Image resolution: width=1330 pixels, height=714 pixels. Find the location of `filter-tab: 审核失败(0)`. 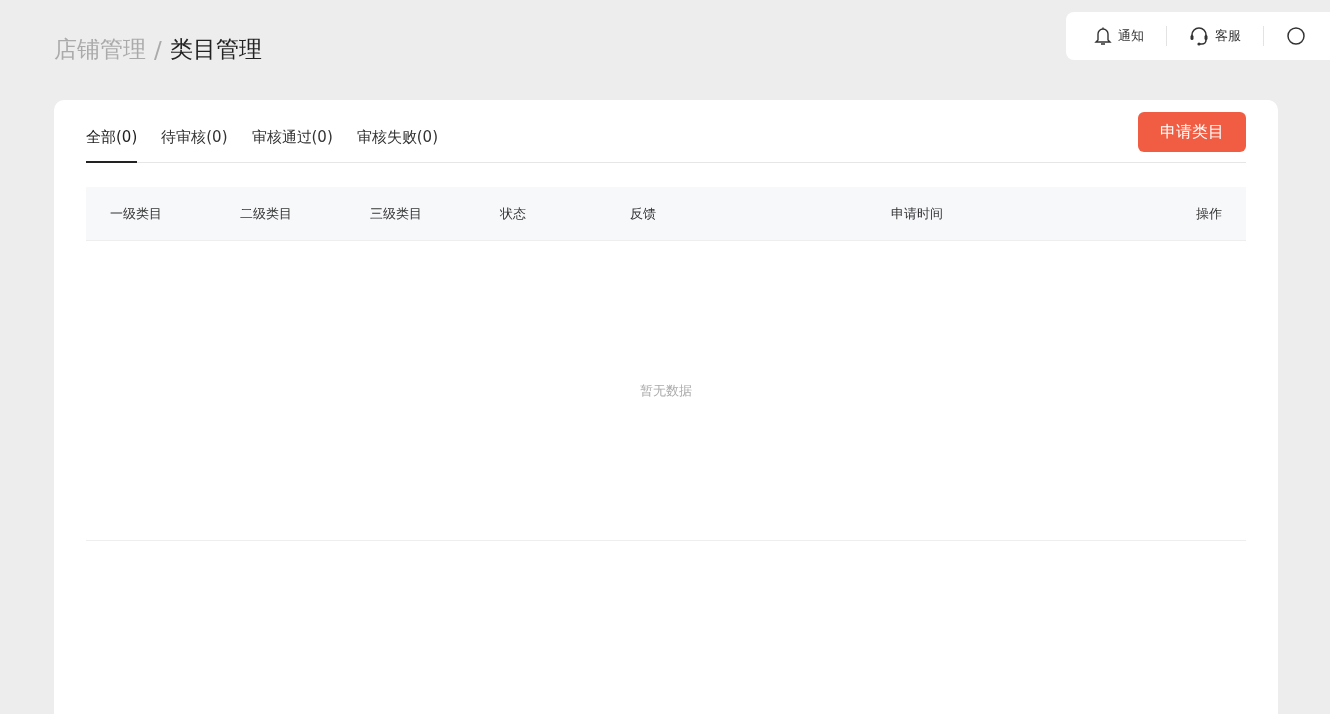

filter-tab: 审核失败(0) is located at coordinates (397, 145).